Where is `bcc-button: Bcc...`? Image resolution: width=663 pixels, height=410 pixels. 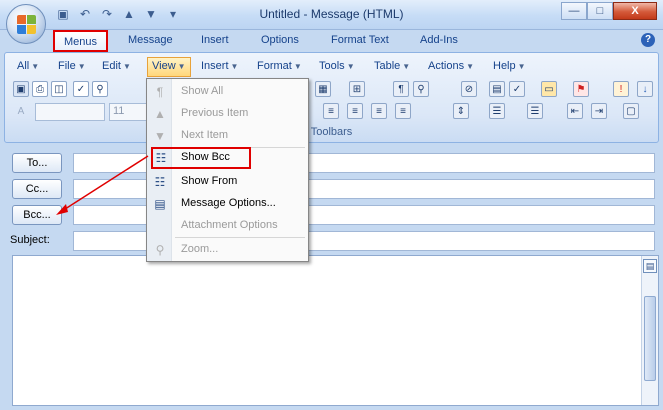 bcc-button: Bcc... is located at coordinates (37, 215).